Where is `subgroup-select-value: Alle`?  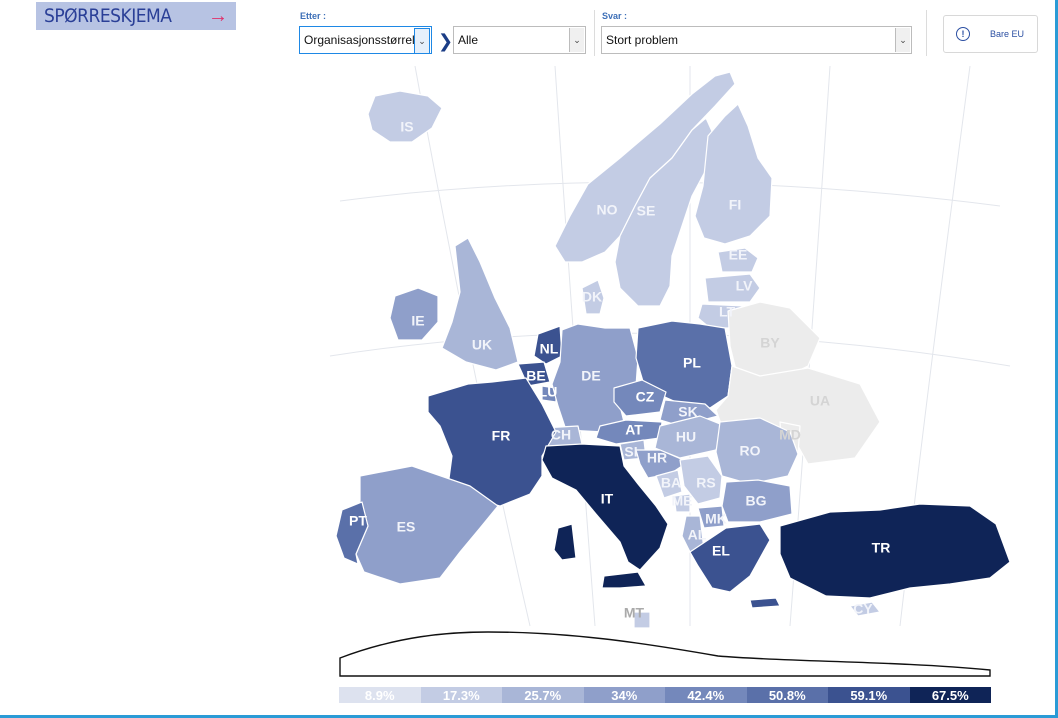
subgroup-select-value: Alle is located at coordinates (468, 40).